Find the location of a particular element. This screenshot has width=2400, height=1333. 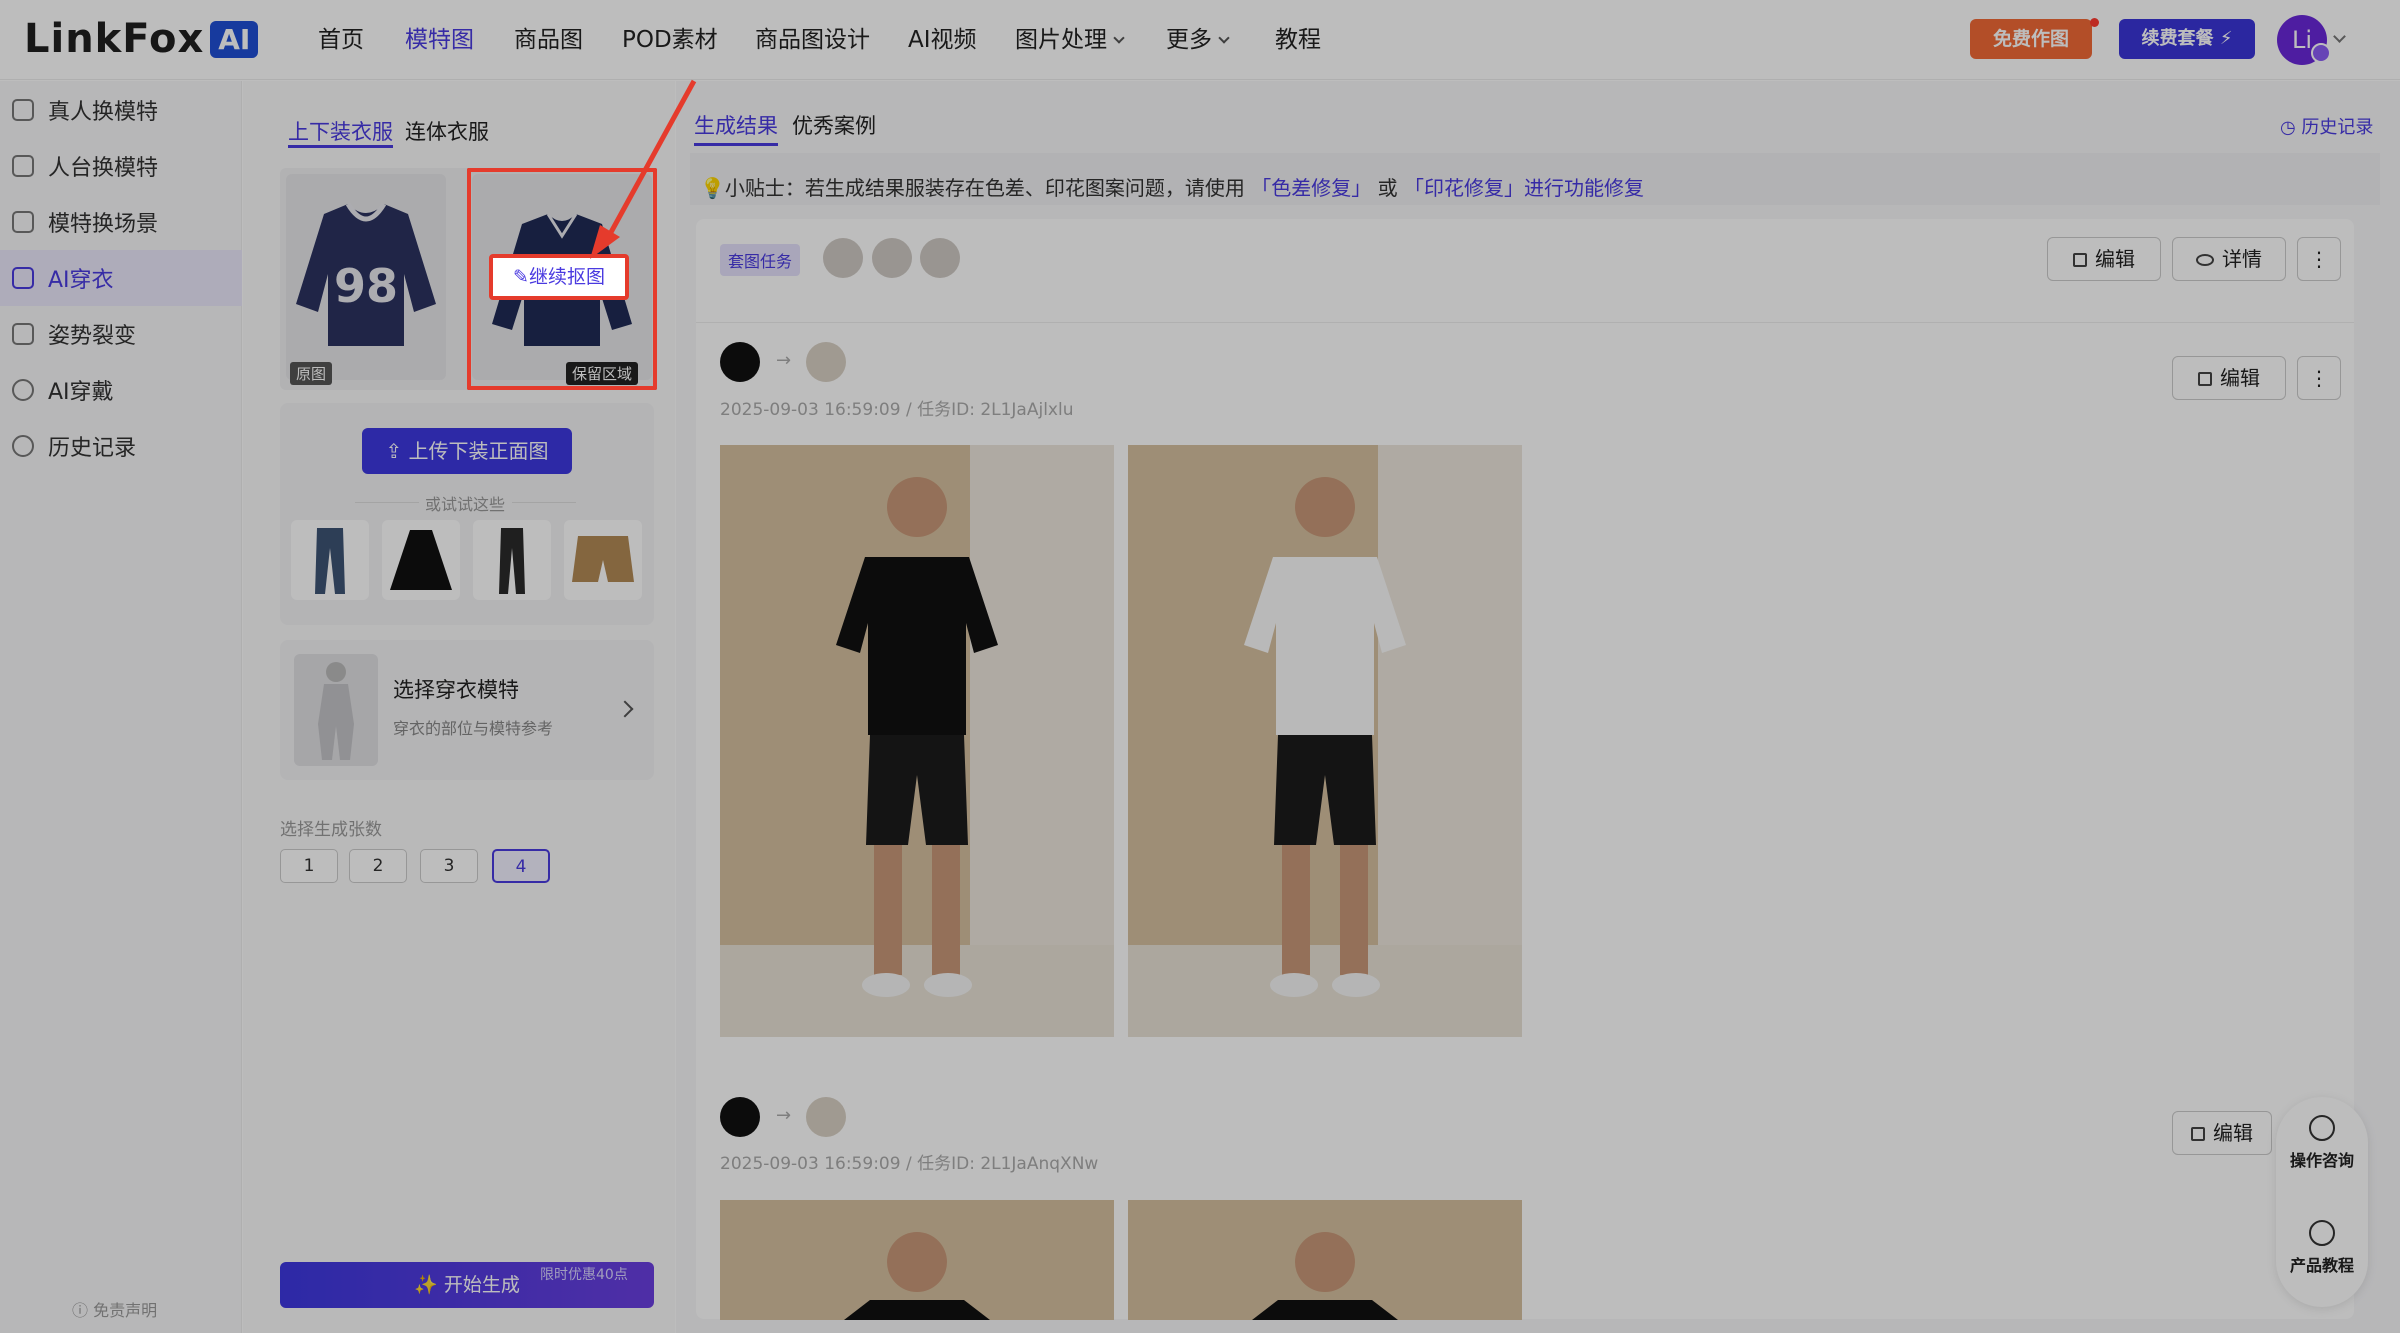

sidebar-item-label: 真人换模特 is located at coordinates (103, 112).